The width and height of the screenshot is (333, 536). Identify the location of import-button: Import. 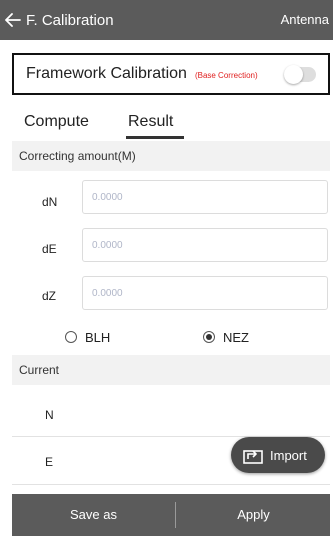
(278, 455).